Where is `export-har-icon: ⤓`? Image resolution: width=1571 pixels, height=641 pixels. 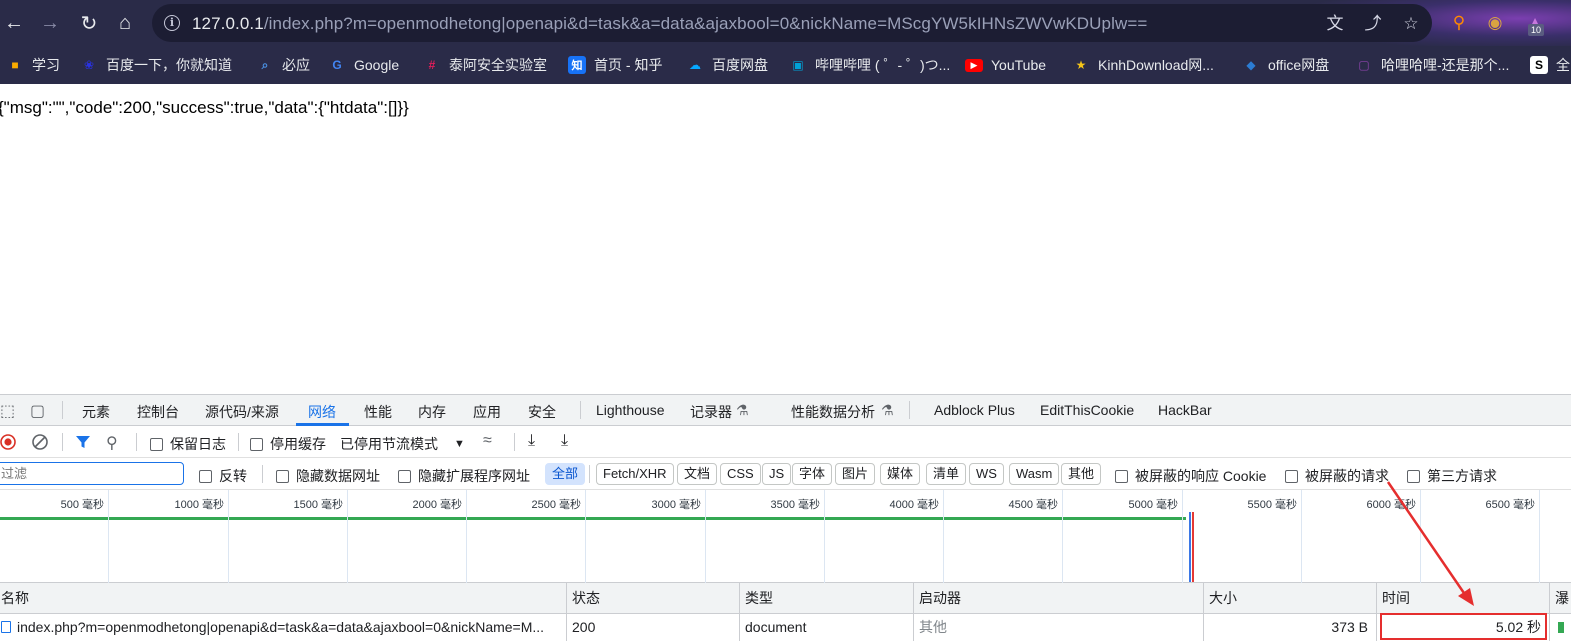 export-har-icon: ⤓ is located at coordinates (564, 441).